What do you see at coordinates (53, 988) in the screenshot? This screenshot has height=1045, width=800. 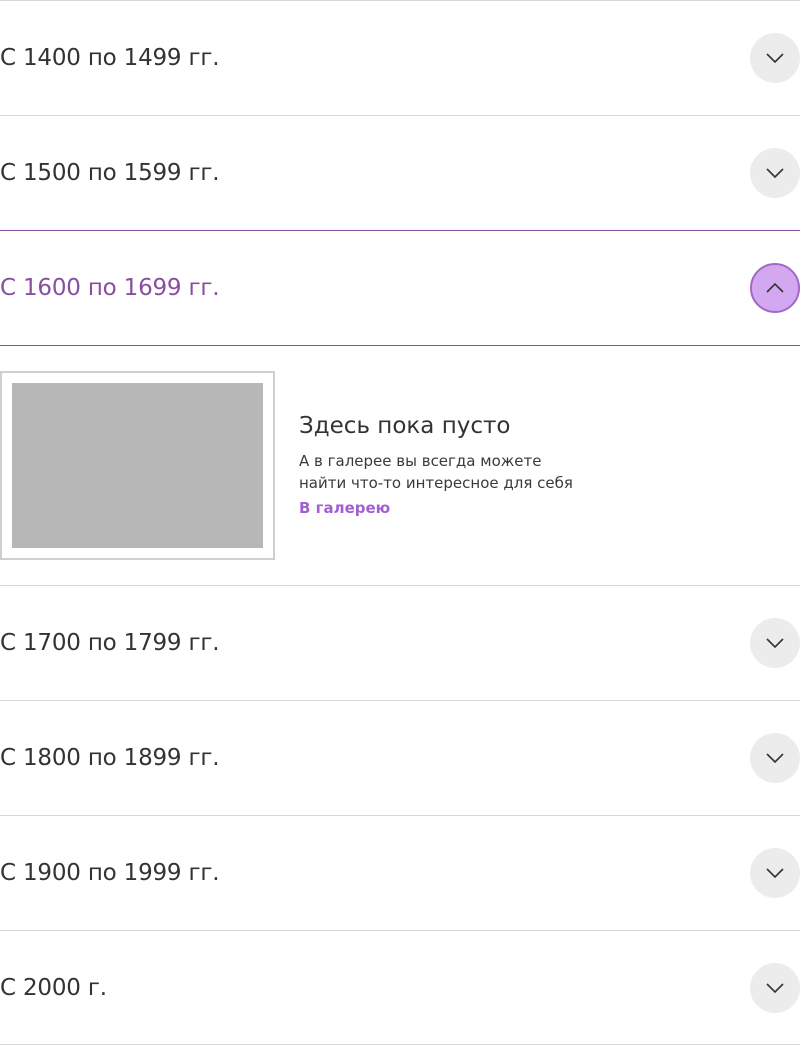 I see `accordion-item-title: С 2000 г.` at bounding box center [53, 988].